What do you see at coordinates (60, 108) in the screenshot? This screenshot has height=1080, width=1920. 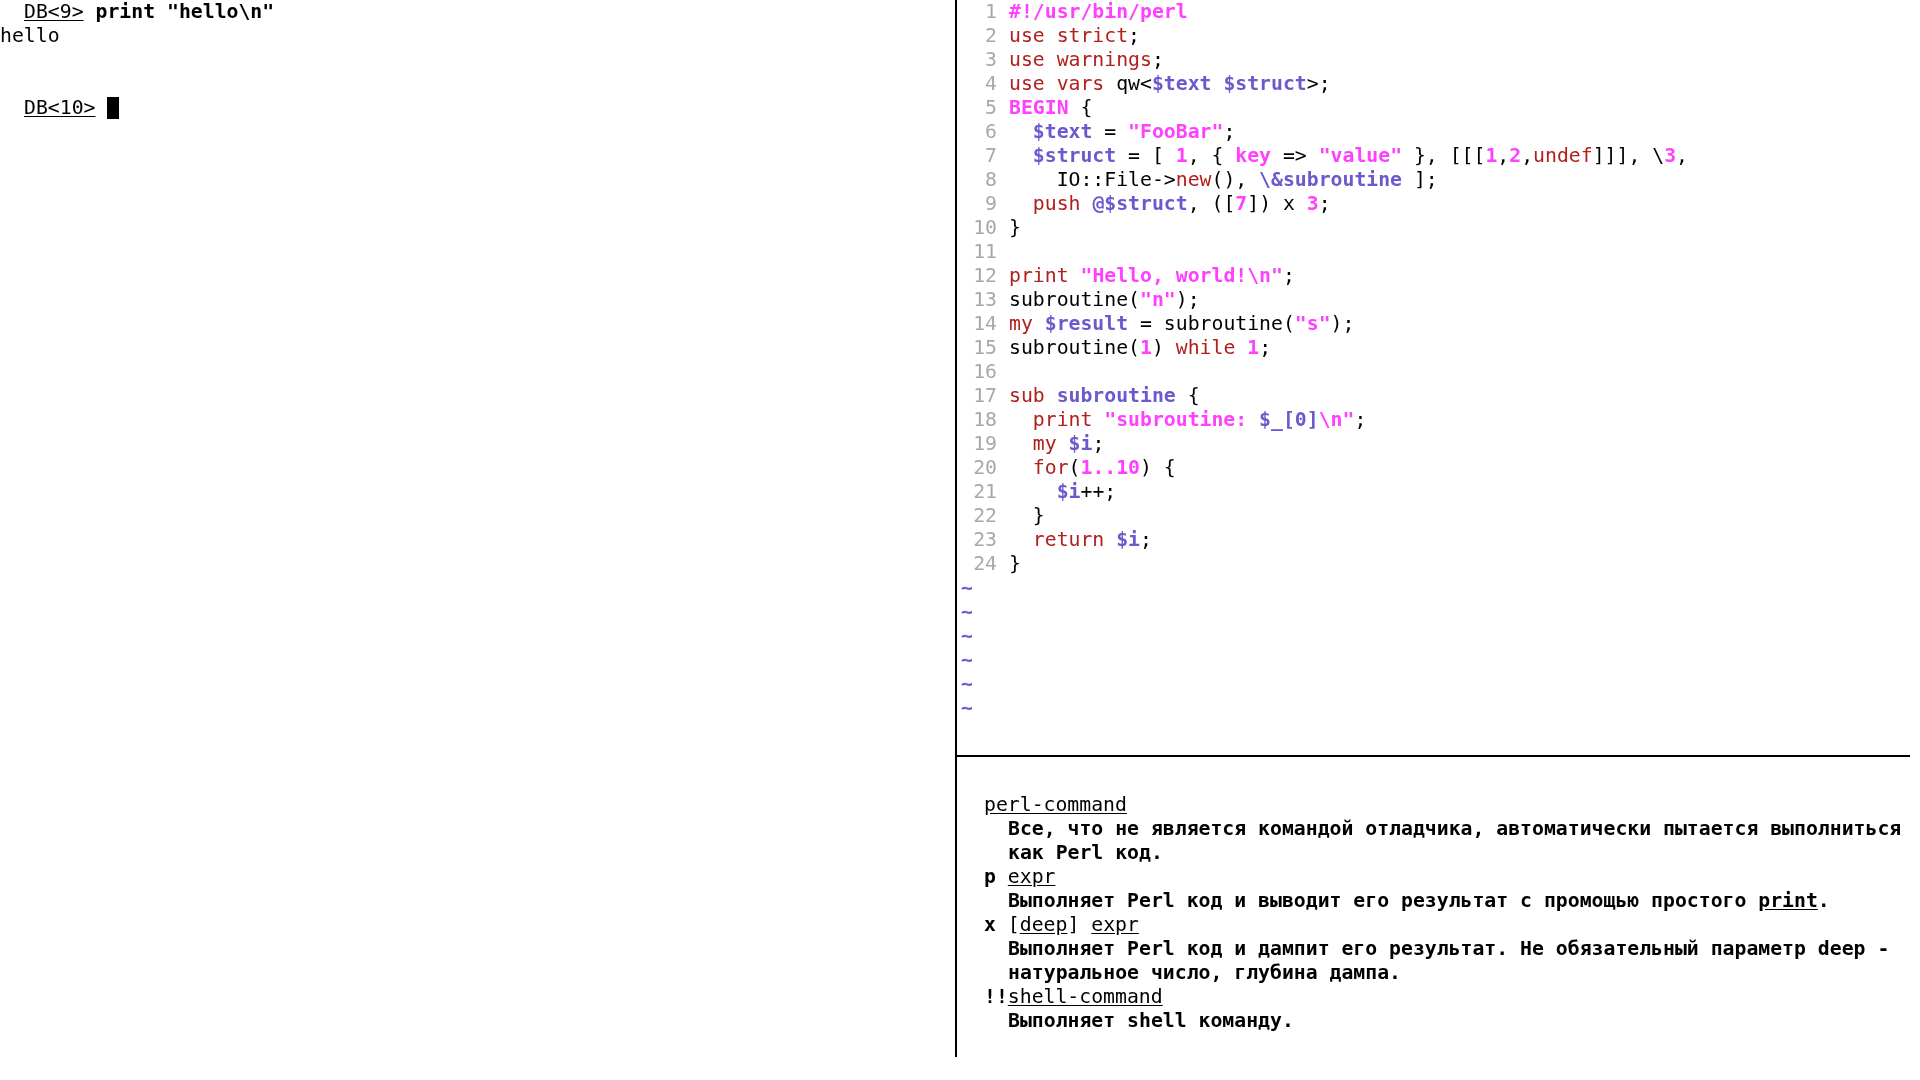 I see `debugger-prompt: DB<10>` at bounding box center [60, 108].